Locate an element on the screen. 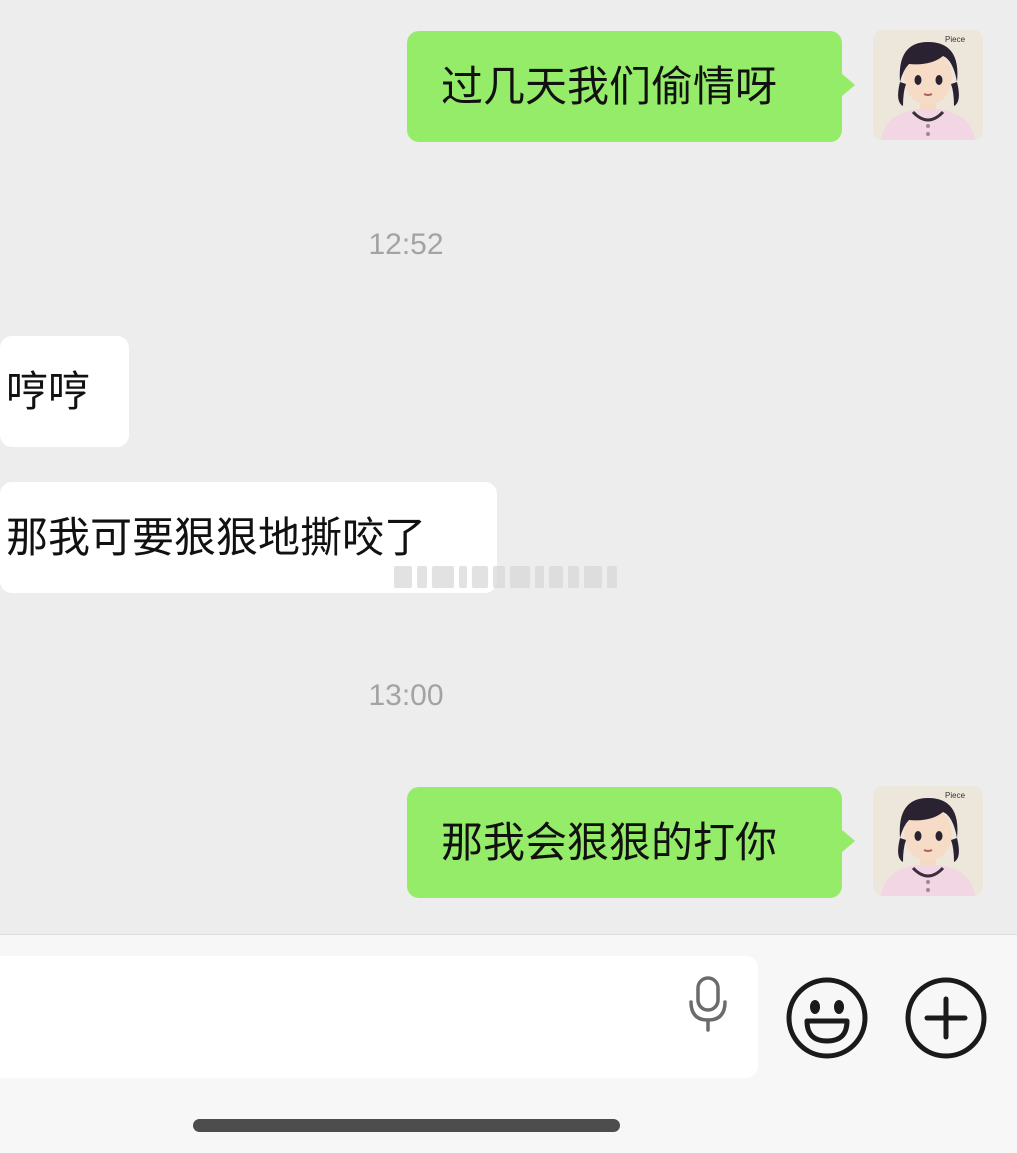 The height and width of the screenshot is (1153, 1017). masked-text-overlay is located at coordinates (509, 577).